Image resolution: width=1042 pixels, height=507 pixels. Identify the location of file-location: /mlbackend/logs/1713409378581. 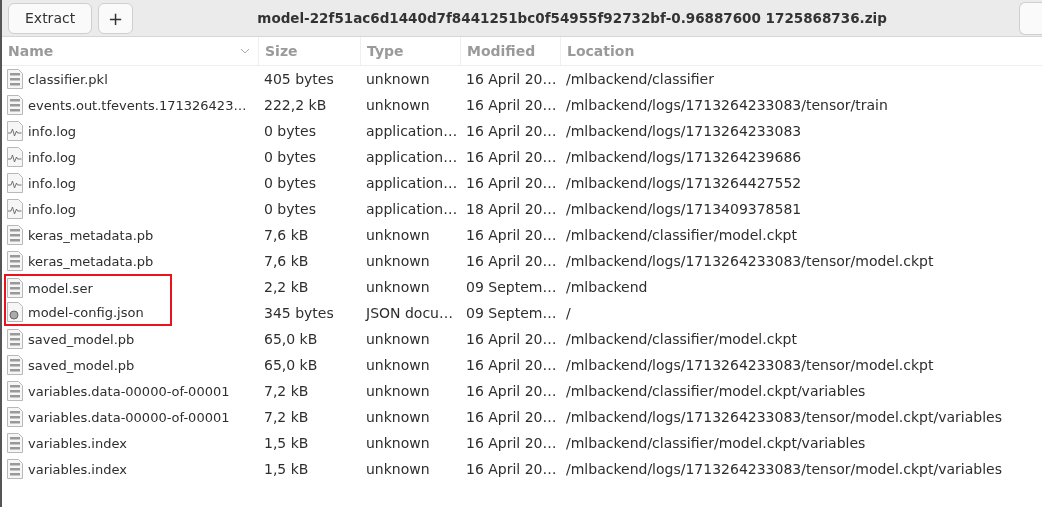
(684, 209).